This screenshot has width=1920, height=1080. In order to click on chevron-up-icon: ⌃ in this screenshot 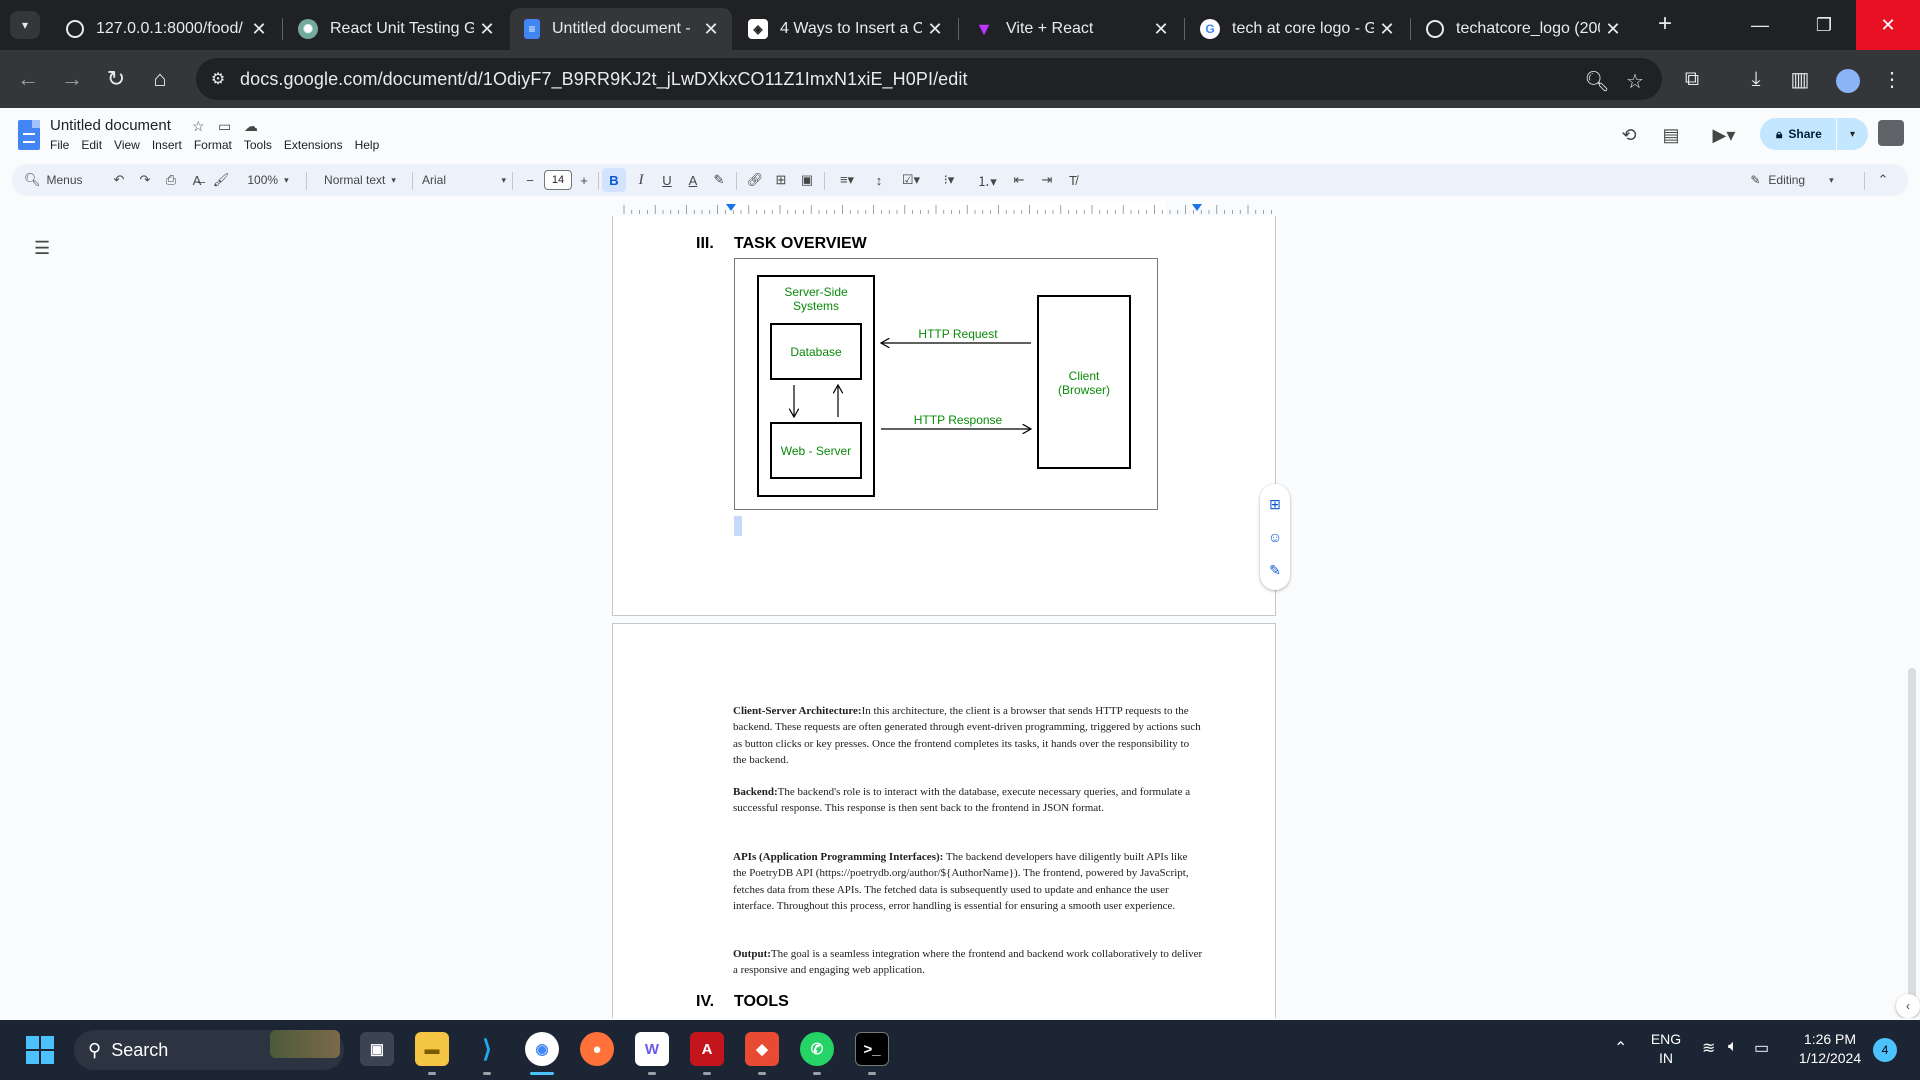, I will do `click(1620, 1048)`.